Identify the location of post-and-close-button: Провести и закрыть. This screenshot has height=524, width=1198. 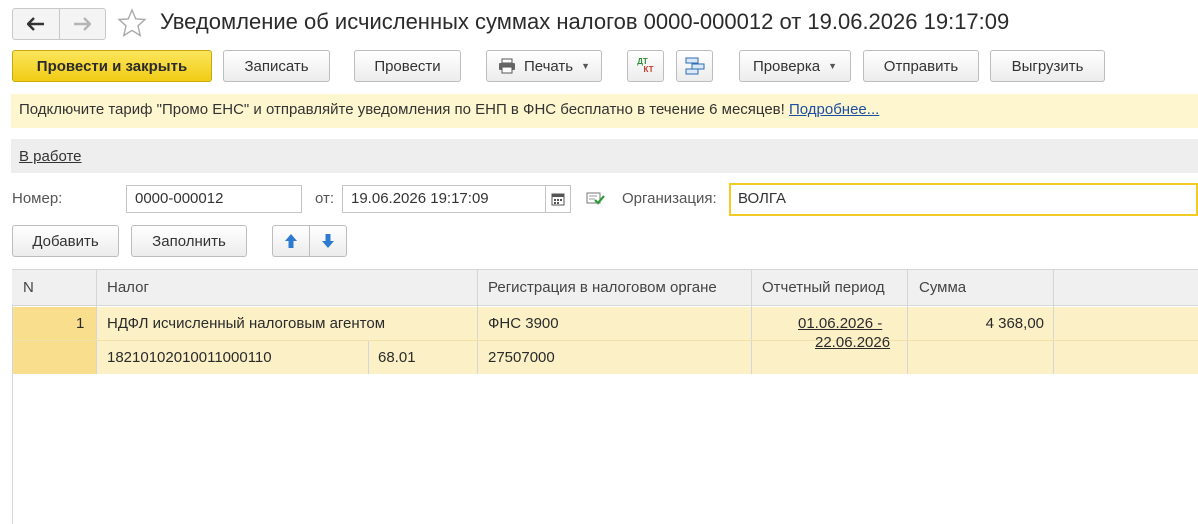
(112, 66).